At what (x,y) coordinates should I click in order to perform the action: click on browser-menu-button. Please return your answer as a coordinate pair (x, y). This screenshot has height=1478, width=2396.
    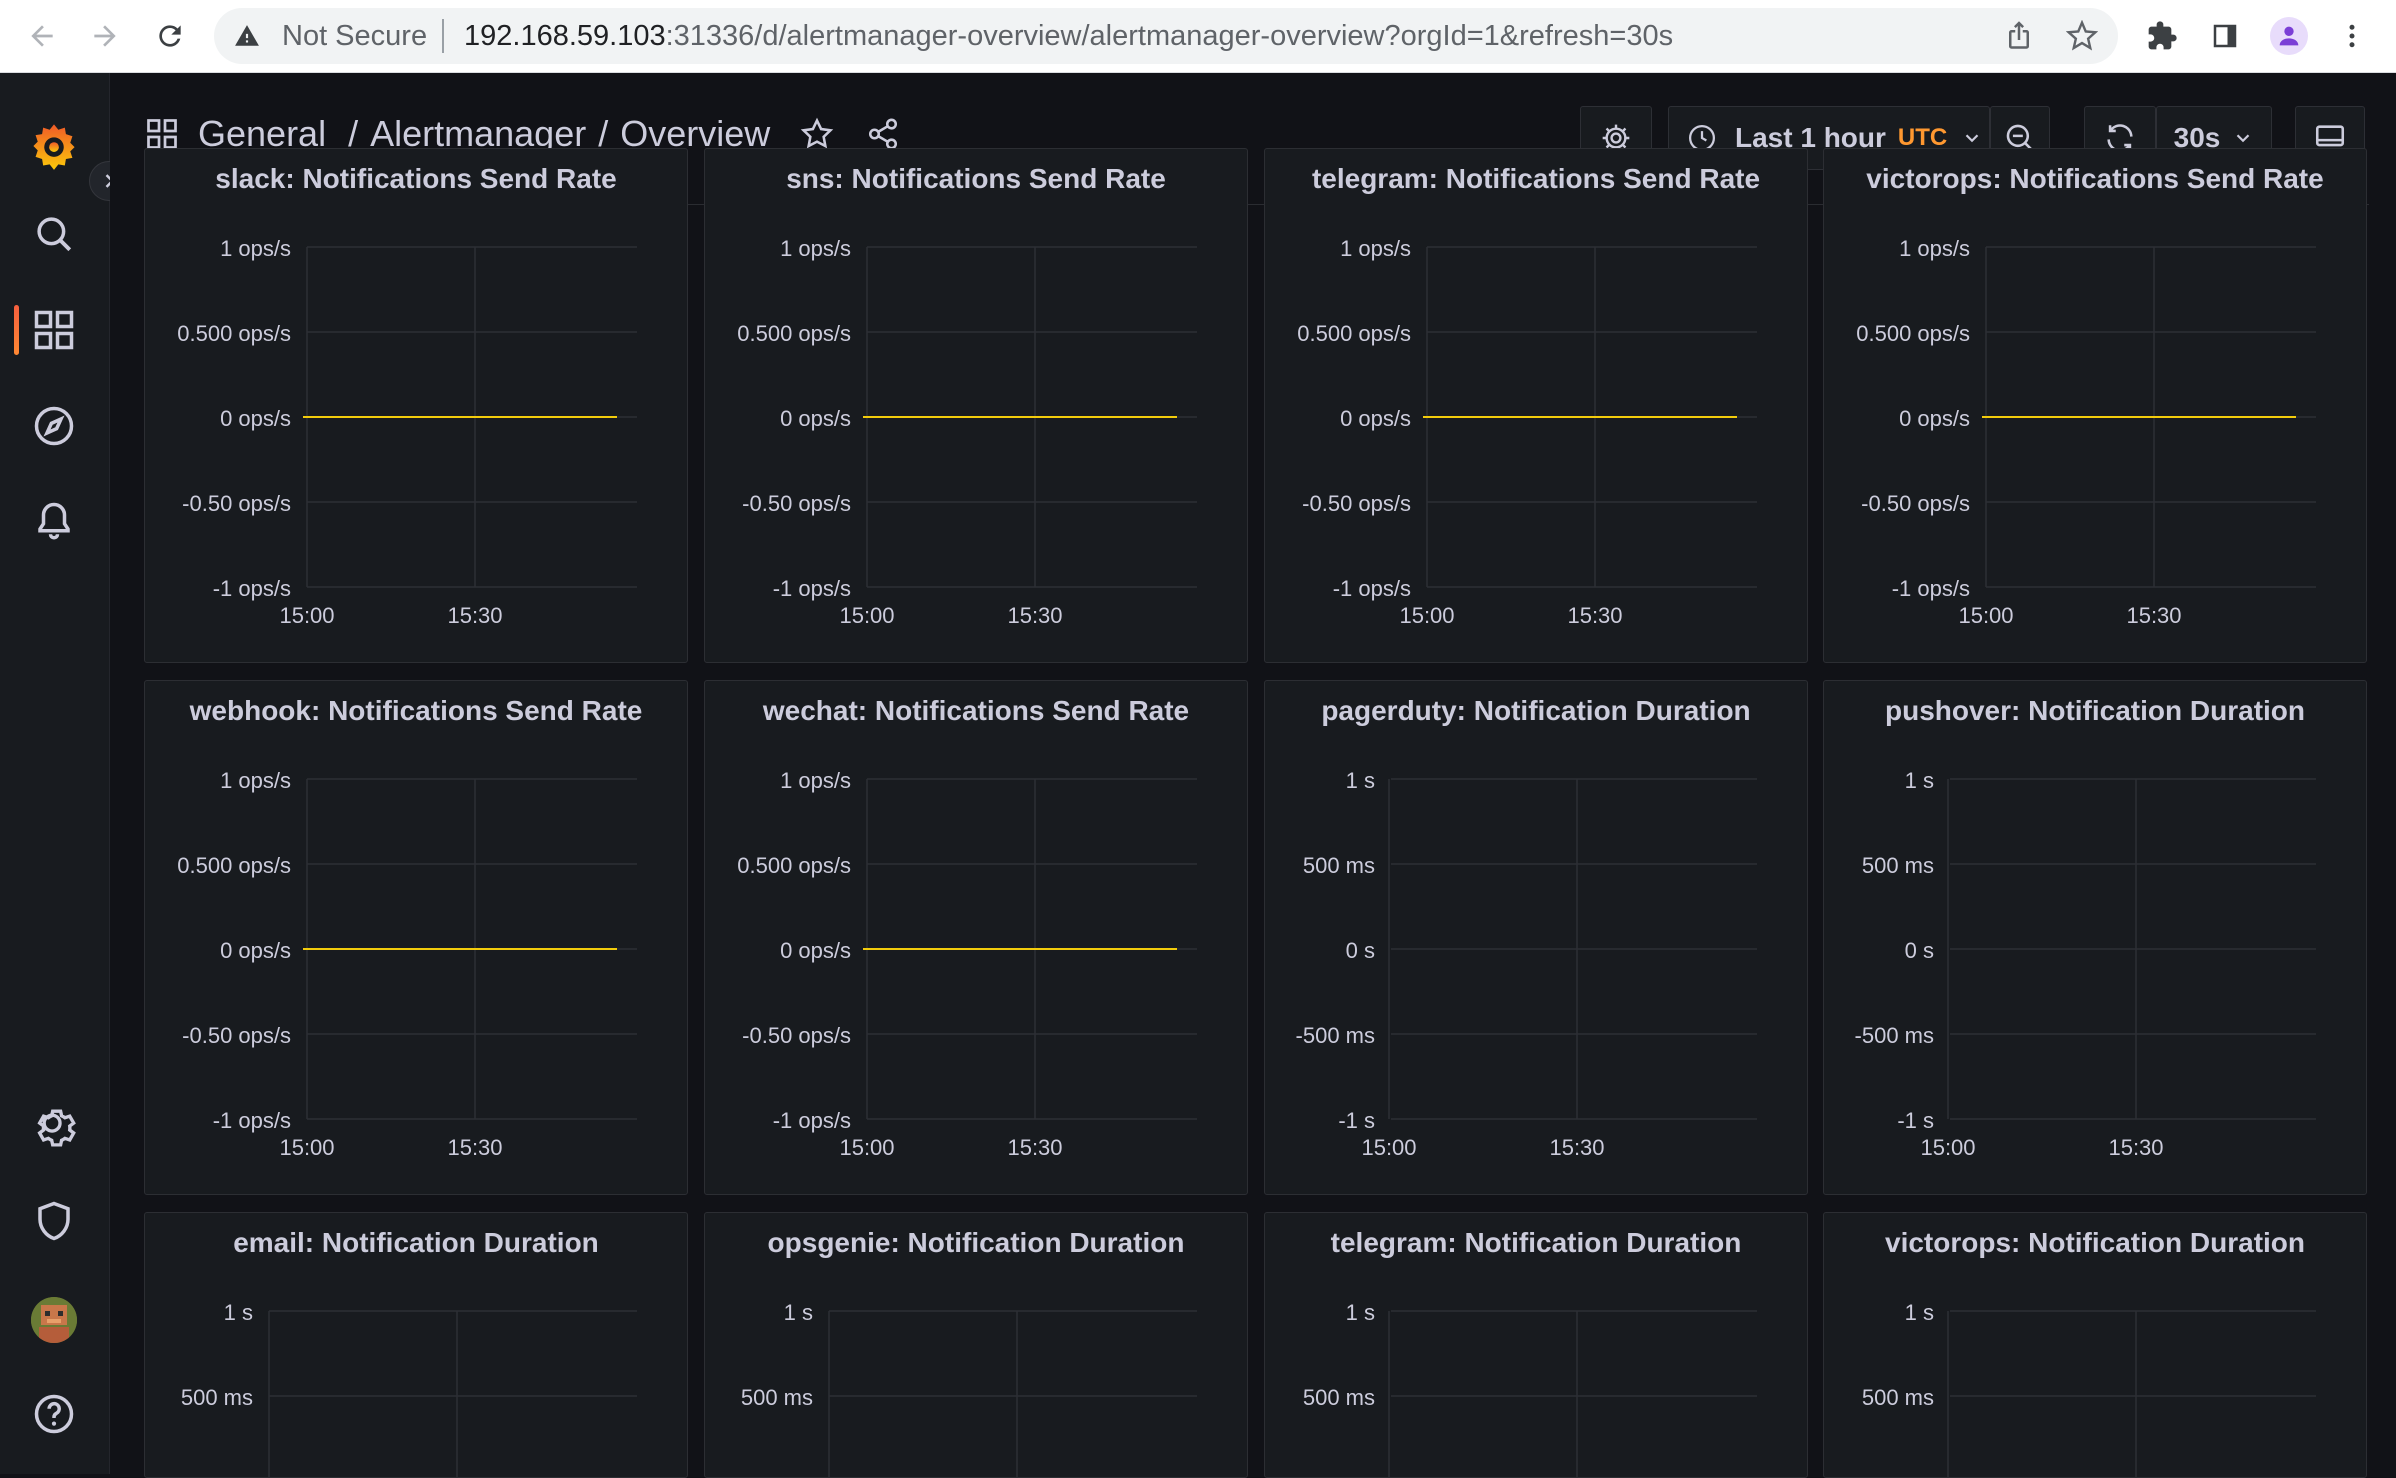
    Looking at the image, I should click on (2352, 36).